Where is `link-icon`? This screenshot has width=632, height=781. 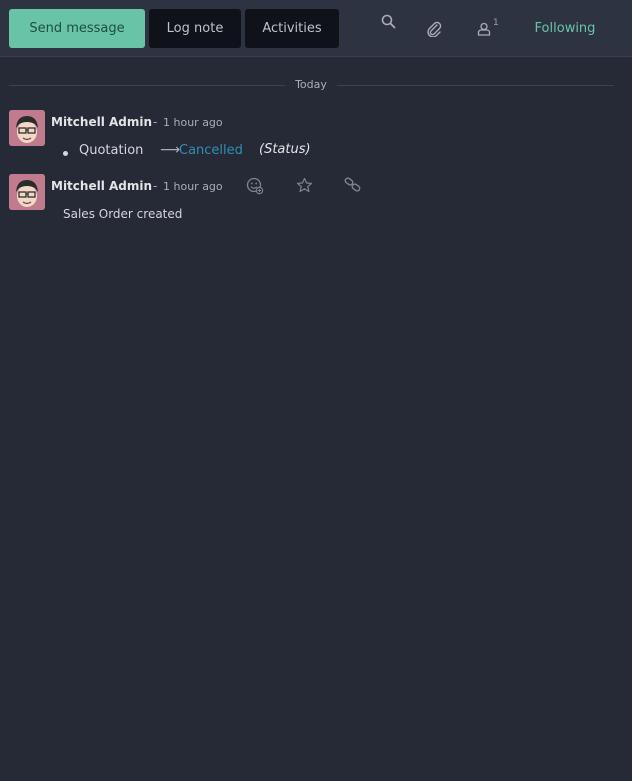 link-icon is located at coordinates (353, 185).